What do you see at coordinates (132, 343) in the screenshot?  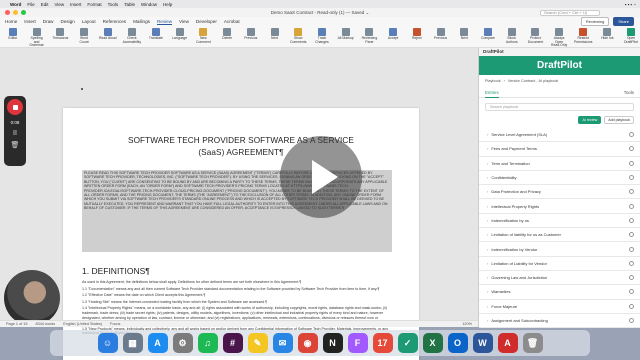 I see `dock-launchpad-icon: ▦` at bounding box center [132, 343].